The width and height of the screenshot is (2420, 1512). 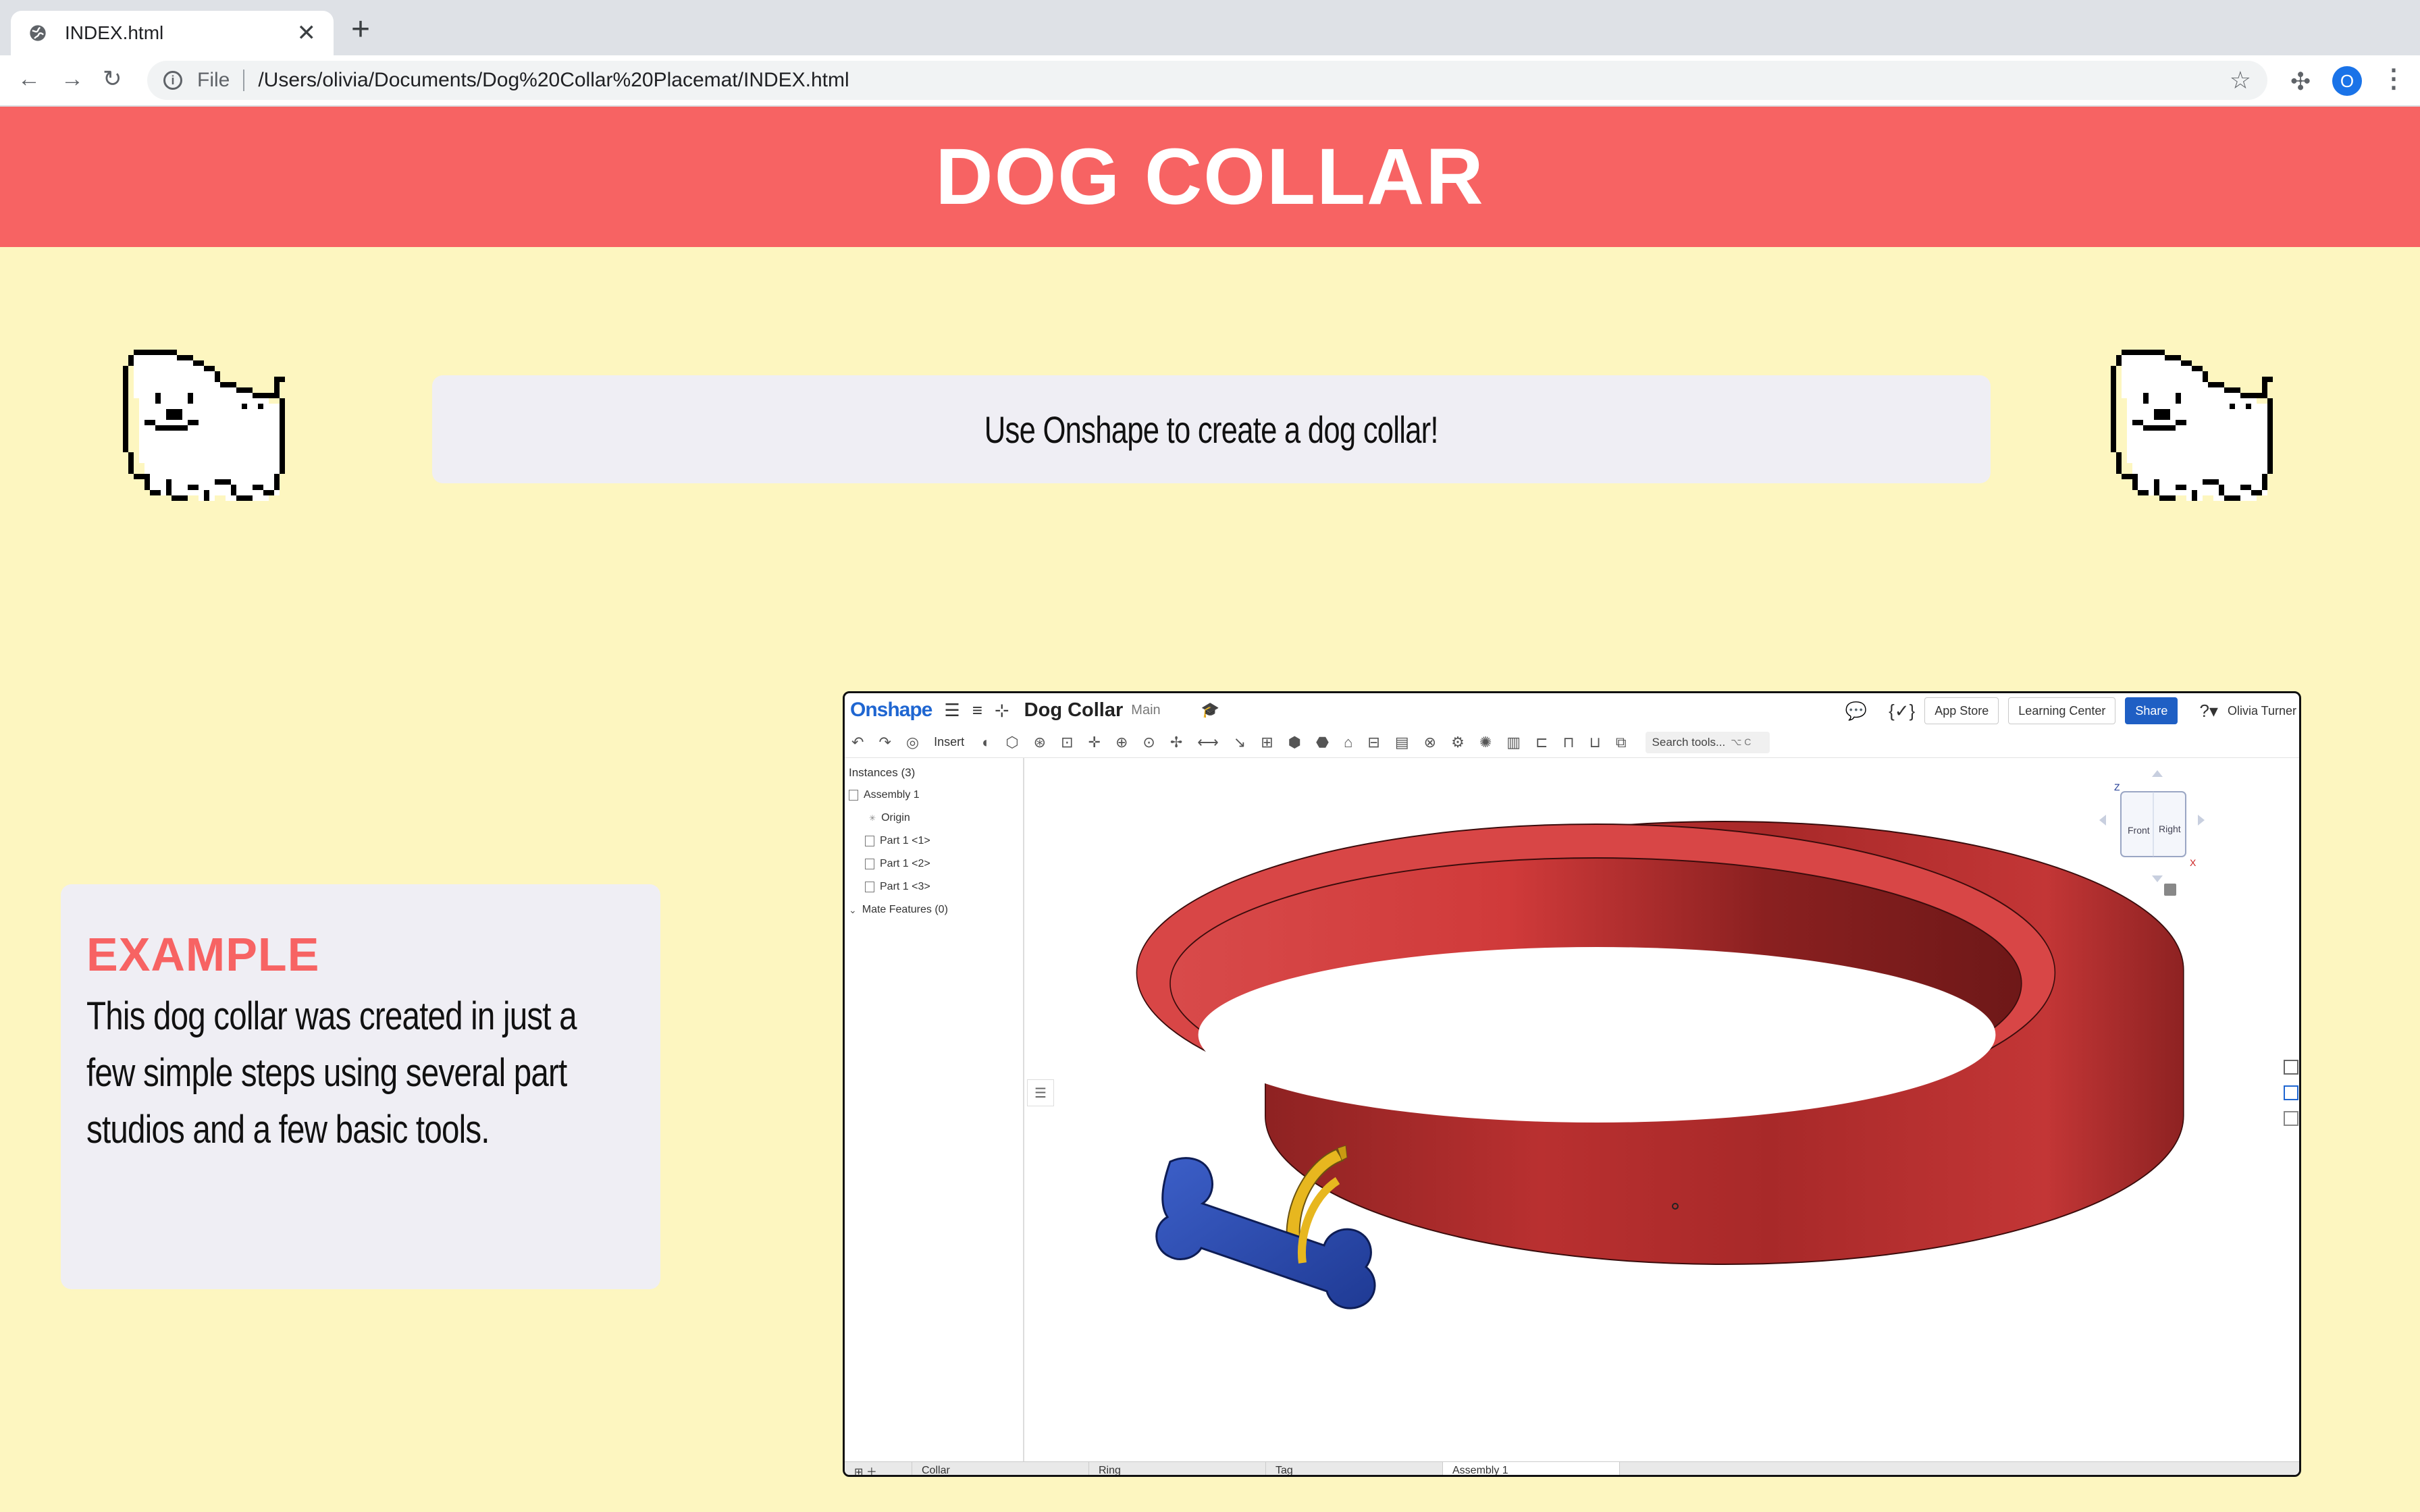 I want to click on forward-icon: →, so click(x=72, y=79).